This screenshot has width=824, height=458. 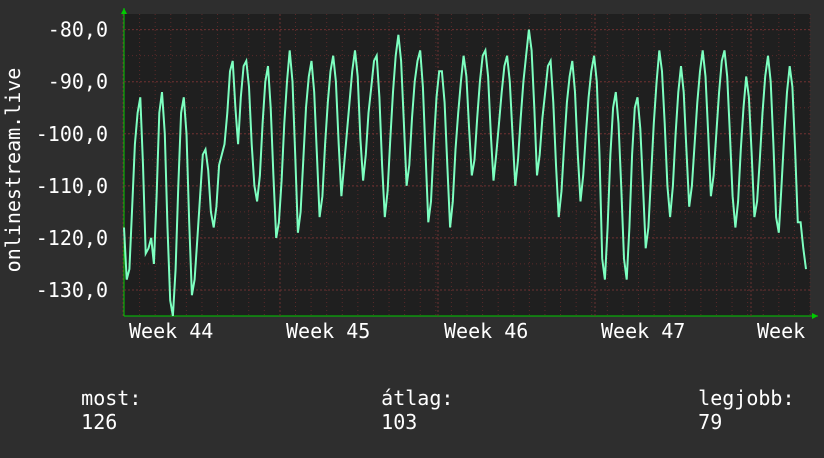 I want to click on x-tick-label: Week 46, so click(x=486, y=331).